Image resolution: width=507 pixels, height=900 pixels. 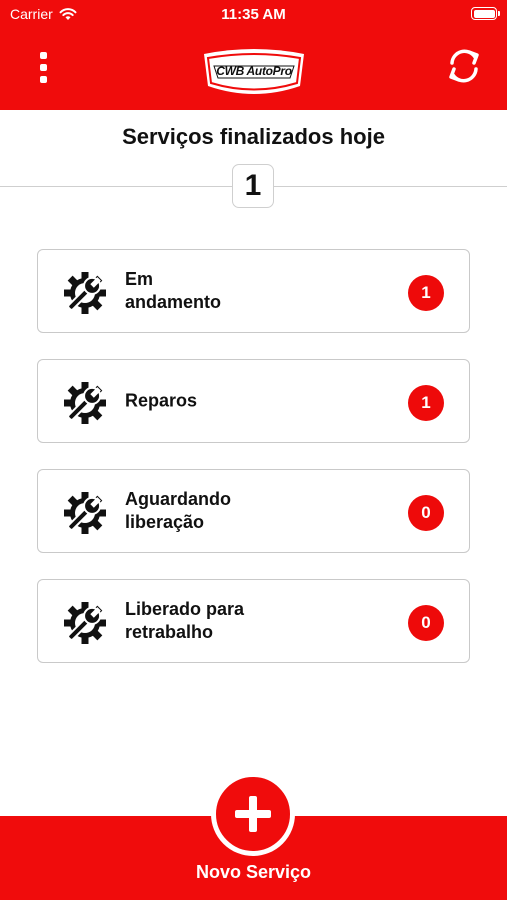 I want to click on plus-icon, so click(x=253, y=814).